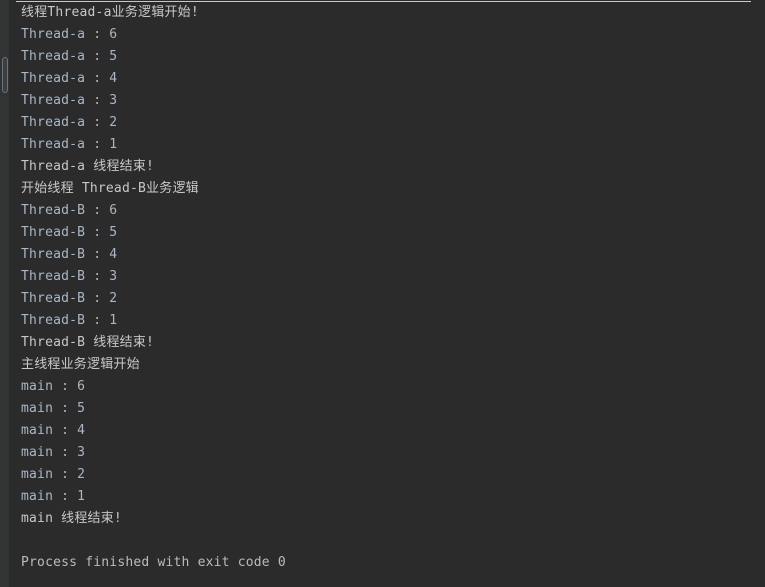  I want to click on gutter-scroll-handle, so click(5, 75).